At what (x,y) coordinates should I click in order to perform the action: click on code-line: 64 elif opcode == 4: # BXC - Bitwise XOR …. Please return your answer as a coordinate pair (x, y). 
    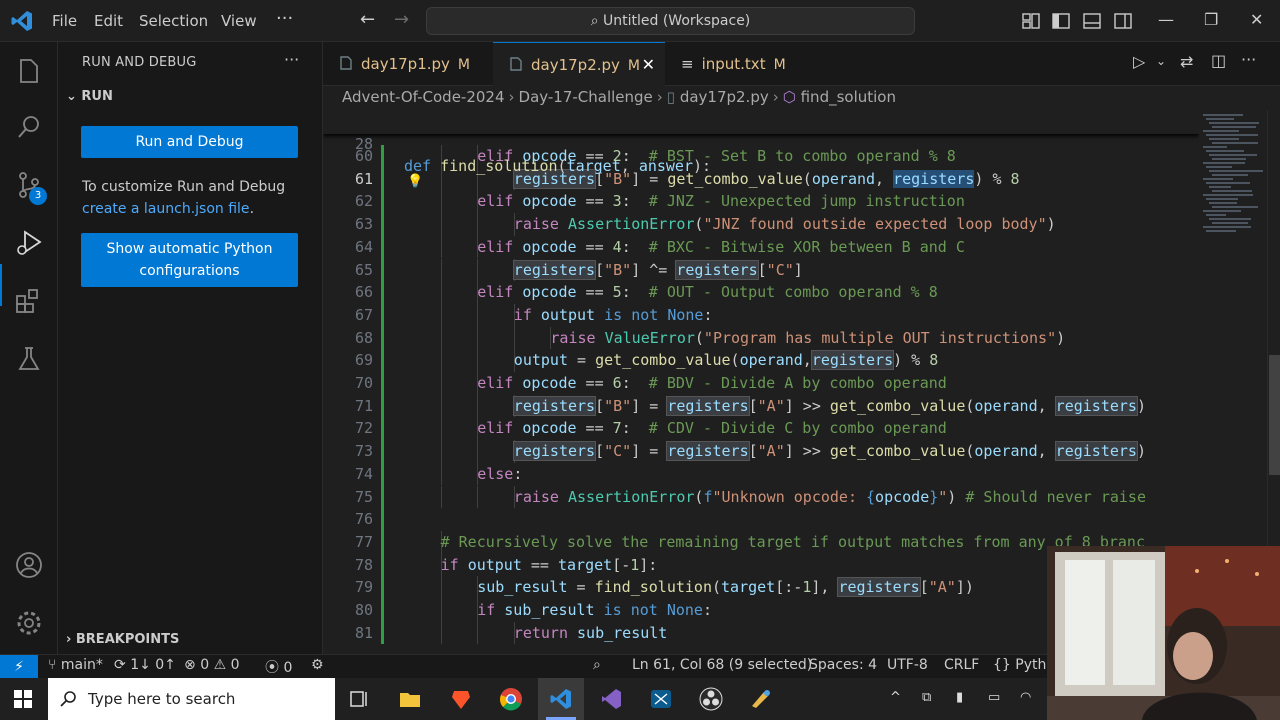
    Looking at the image, I should click on (761, 247).